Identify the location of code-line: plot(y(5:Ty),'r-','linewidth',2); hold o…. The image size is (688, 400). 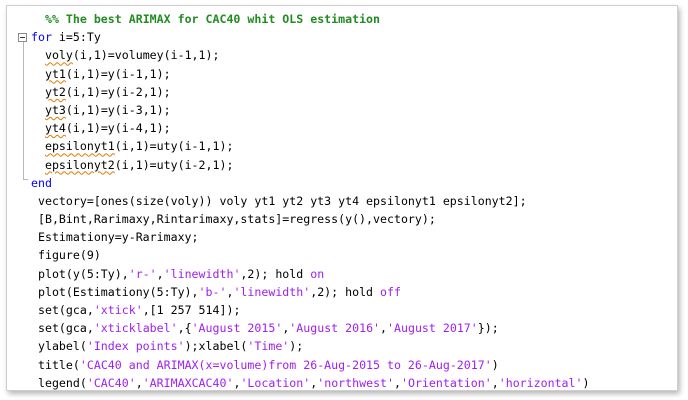
(354, 274).